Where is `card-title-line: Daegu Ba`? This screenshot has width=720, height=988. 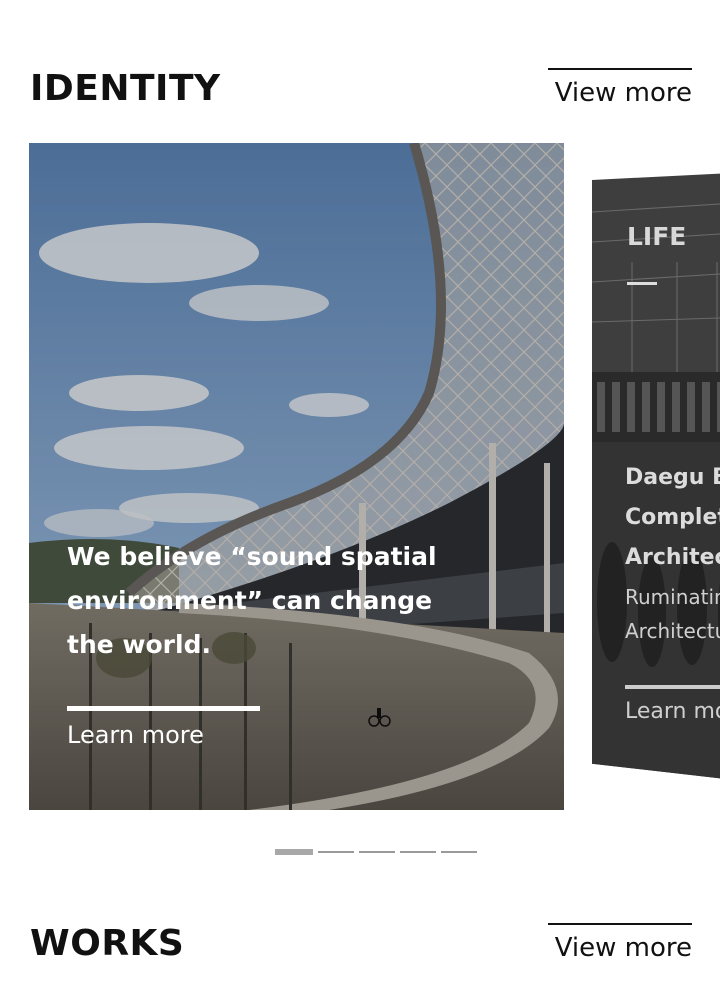 card-title-line: Daegu Ba is located at coordinates (672, 477).